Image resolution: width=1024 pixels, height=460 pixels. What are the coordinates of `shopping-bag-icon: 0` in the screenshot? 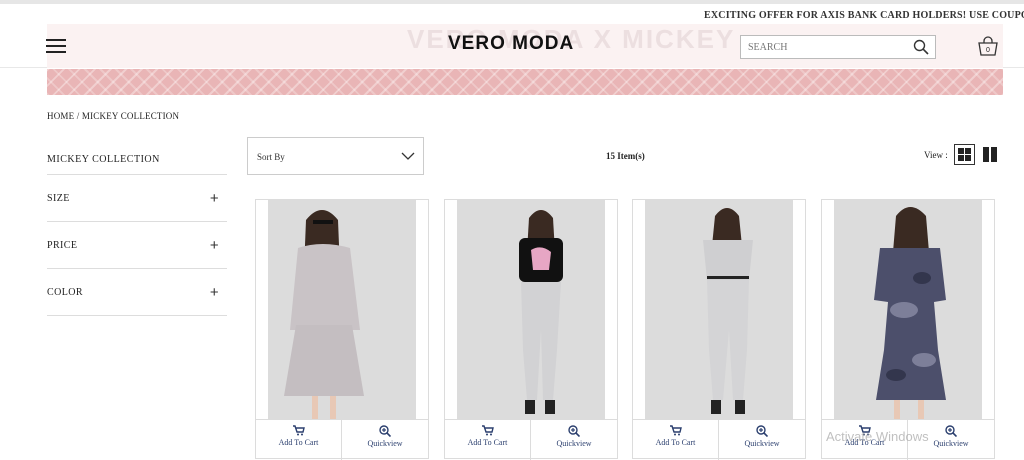 It's located at (988, 46).